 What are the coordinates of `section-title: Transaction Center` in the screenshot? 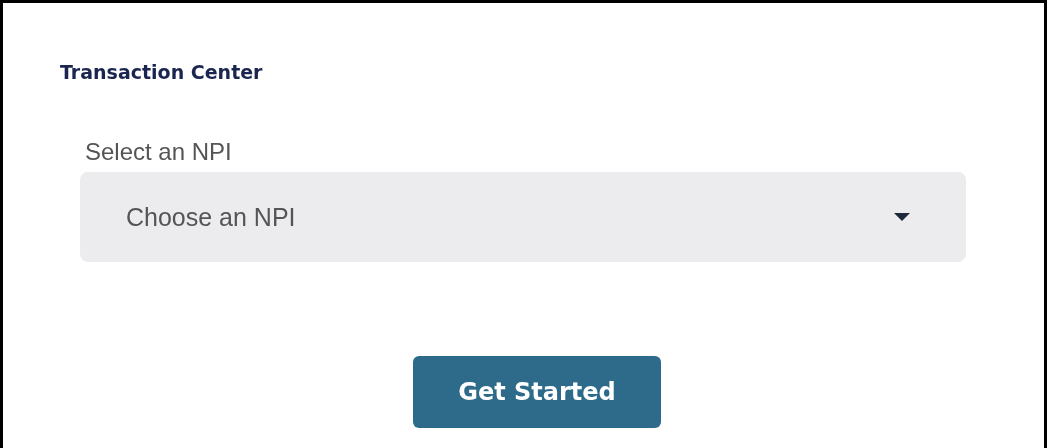 It's located at (162, 72).